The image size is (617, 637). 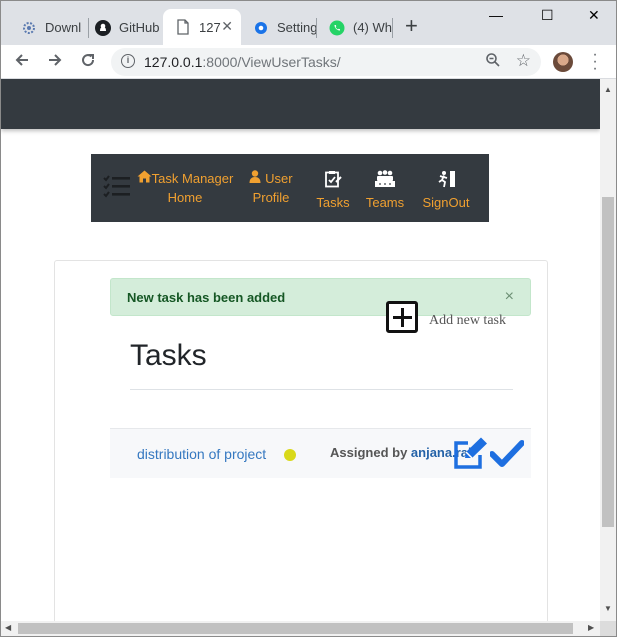 I want to click on minimize-button: —, so click(x=496, y=15).